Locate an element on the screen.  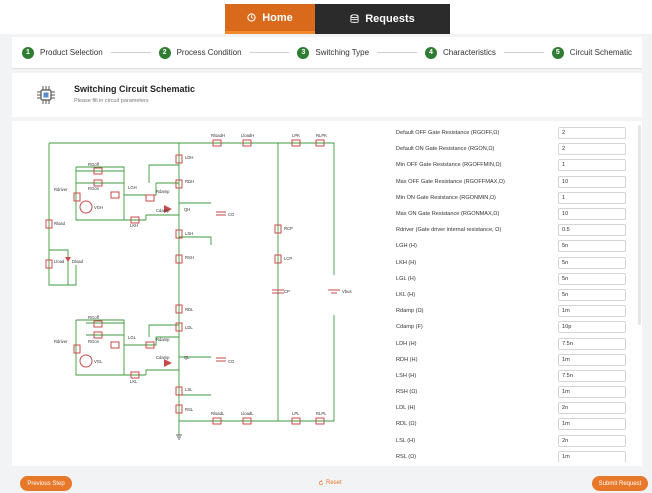
label-rgoff-top: RGoff is located at coordinates (94, 164).